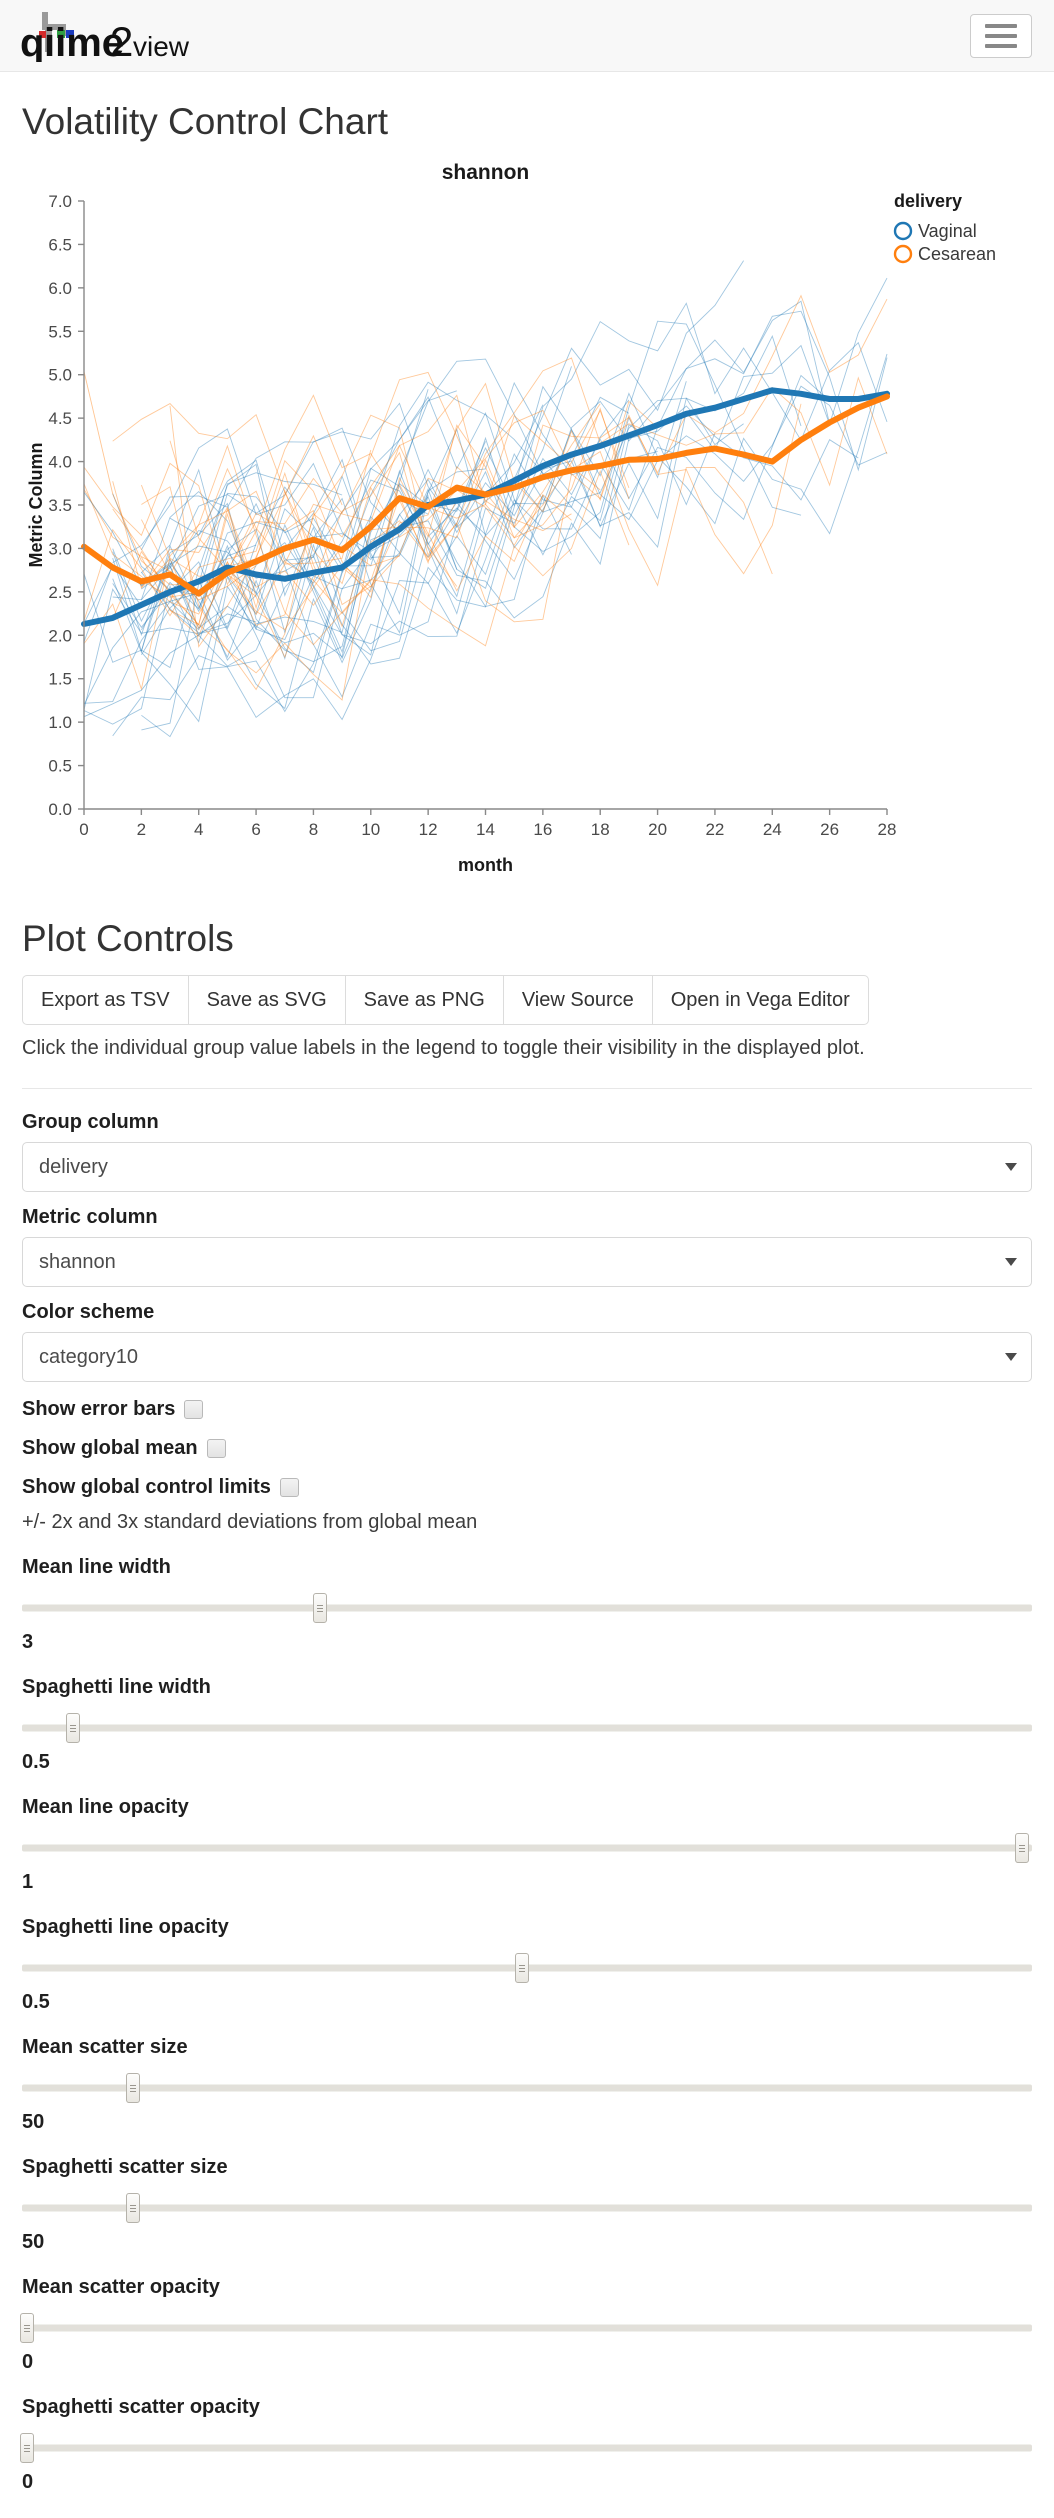 The image size is (1054, 2518). Describe the element at coordinates (73, 1166) in the screenshot. I see `group-column-value: delivery` at that location.